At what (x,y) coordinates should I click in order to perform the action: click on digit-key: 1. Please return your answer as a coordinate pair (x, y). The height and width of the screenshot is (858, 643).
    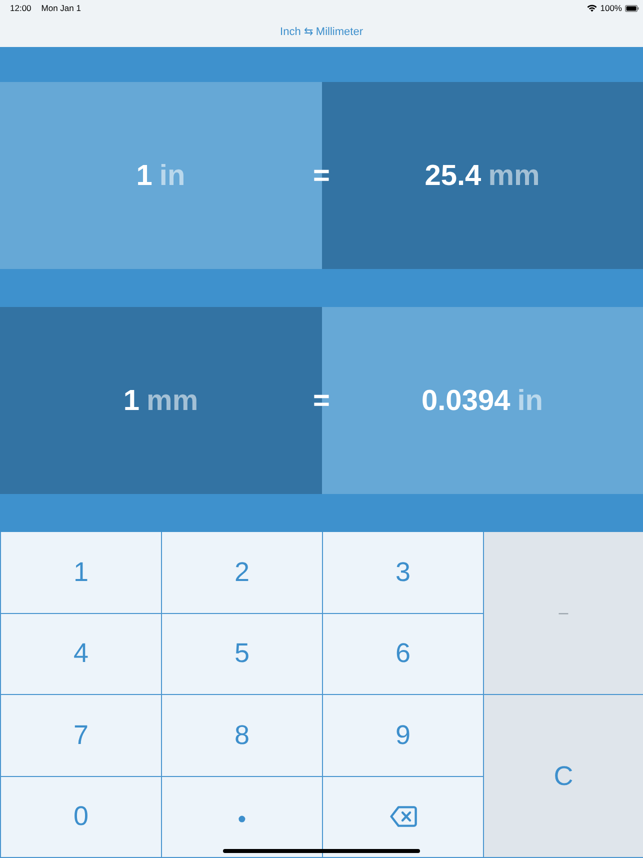
    Looking at the image, I should click on (81, 572).